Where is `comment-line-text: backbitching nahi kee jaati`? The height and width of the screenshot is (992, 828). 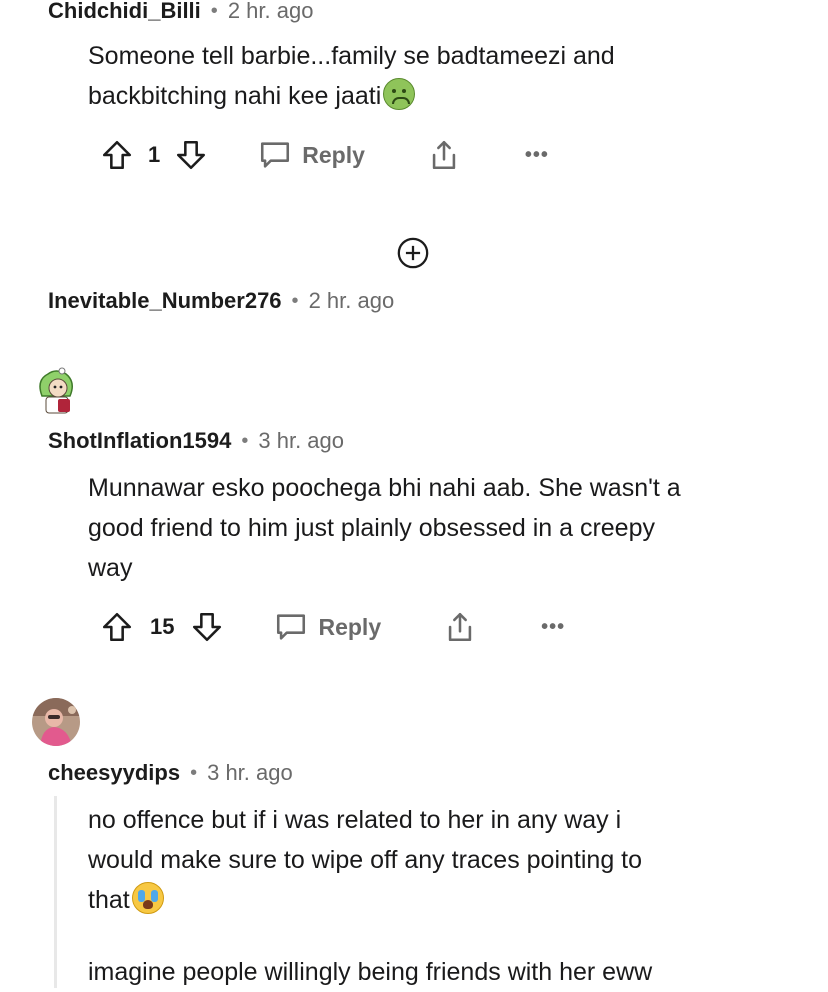
comment-line-text: backbitching nahi kee jaati is located at coordinates (235, 96).